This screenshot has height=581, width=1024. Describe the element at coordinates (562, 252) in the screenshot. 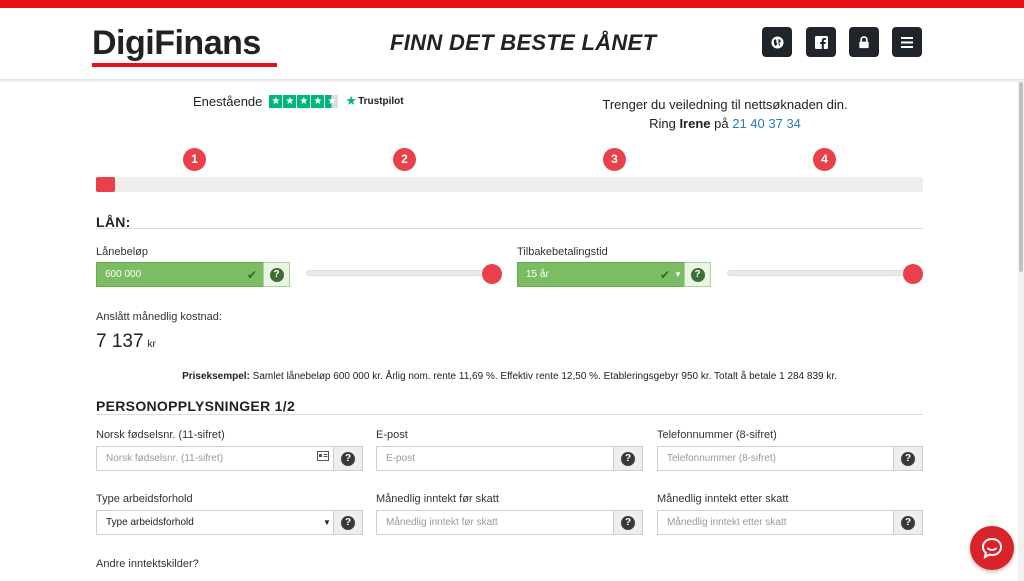

I see `term-label: Tilbakebetalingstid` at that location.